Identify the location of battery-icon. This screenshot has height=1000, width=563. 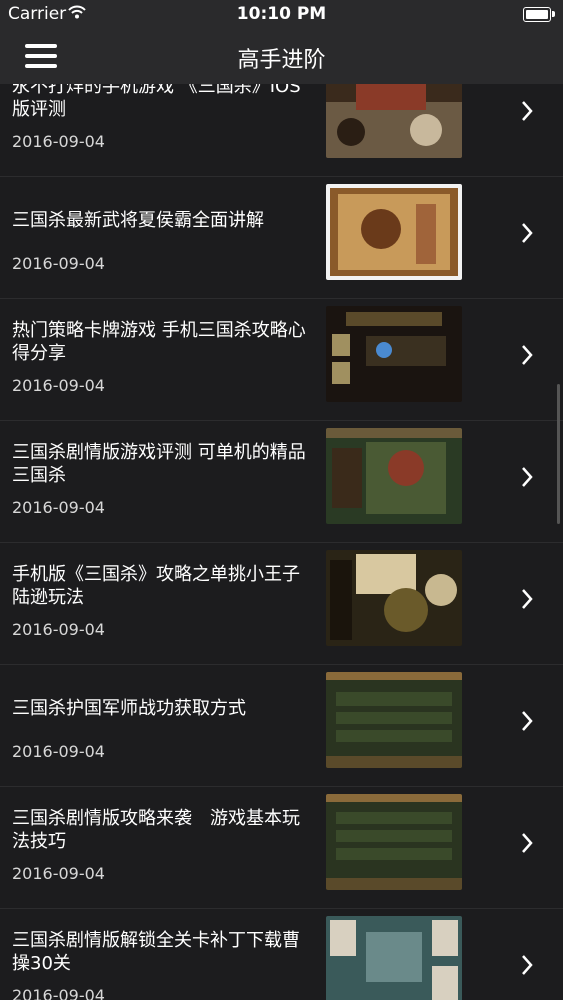
(539, 14).